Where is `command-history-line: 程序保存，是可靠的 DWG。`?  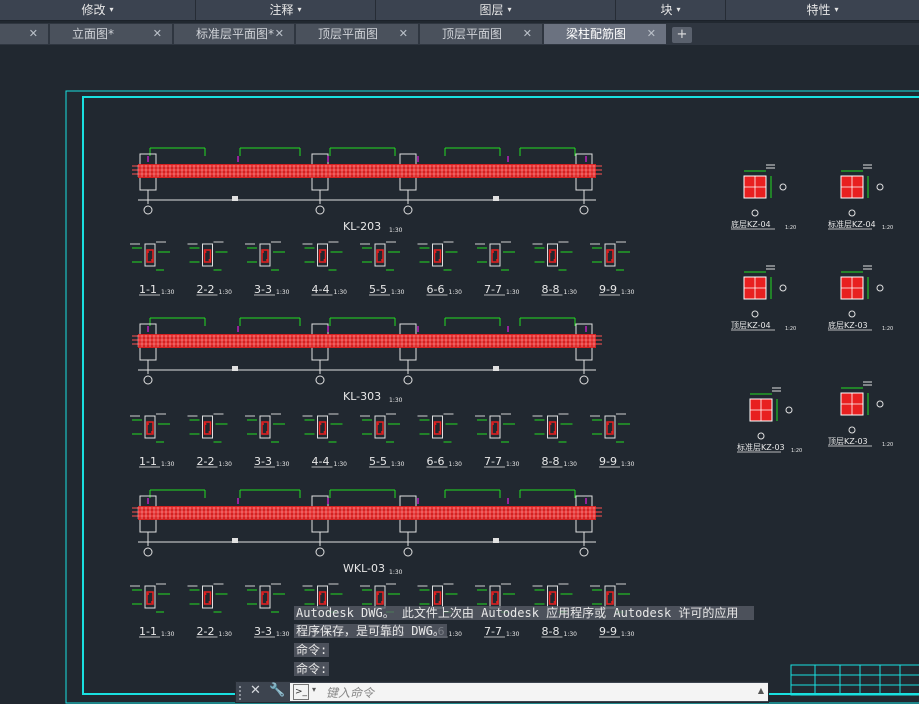 command-history-line: 程序保存，是可靠的 DWG。 is located at coordinates (370, 631).